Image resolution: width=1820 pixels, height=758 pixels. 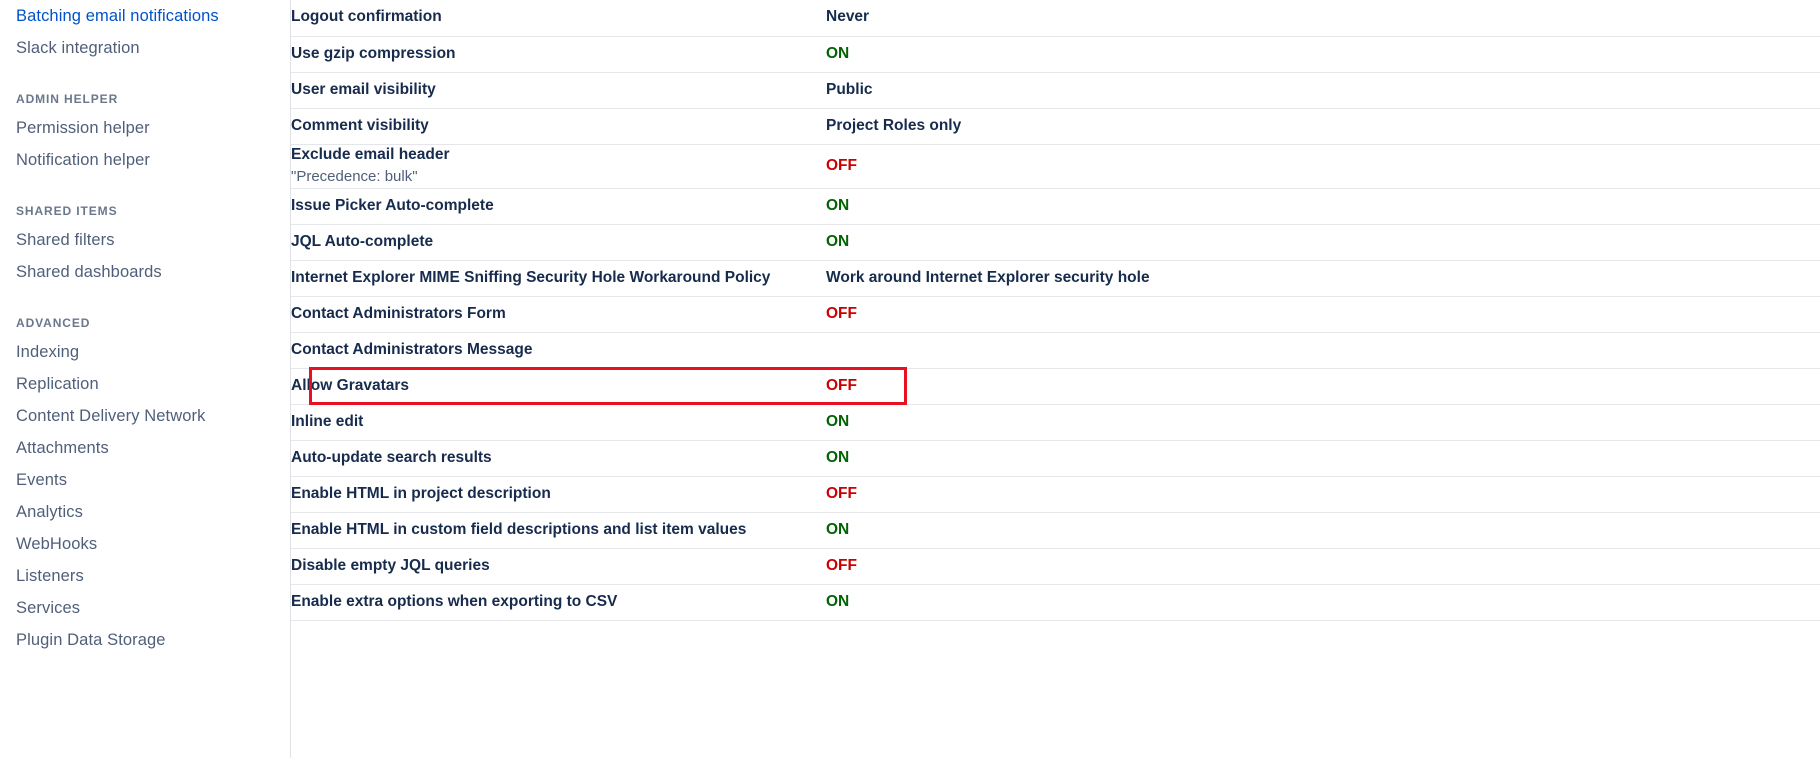 What do you see at coordinates (558, 566) in the screenshot?
I see `setting-label-cell: Disable empty JQL queries` at bounding box center [558, 566].